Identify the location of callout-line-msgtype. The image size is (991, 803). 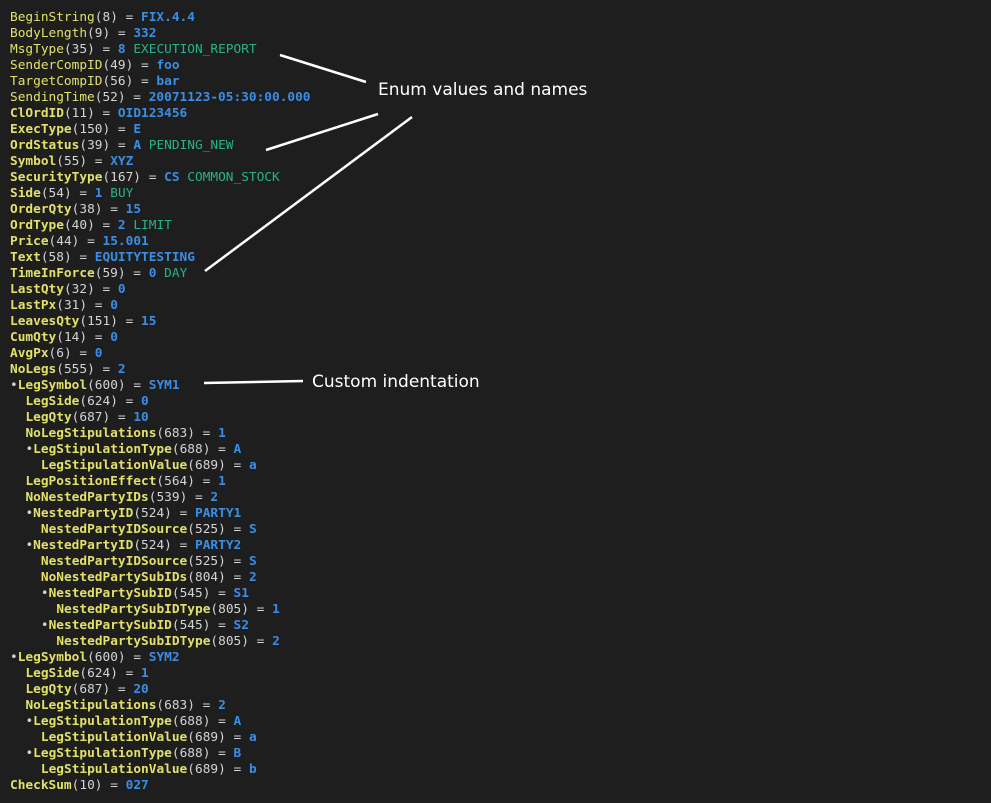
(323, 68).